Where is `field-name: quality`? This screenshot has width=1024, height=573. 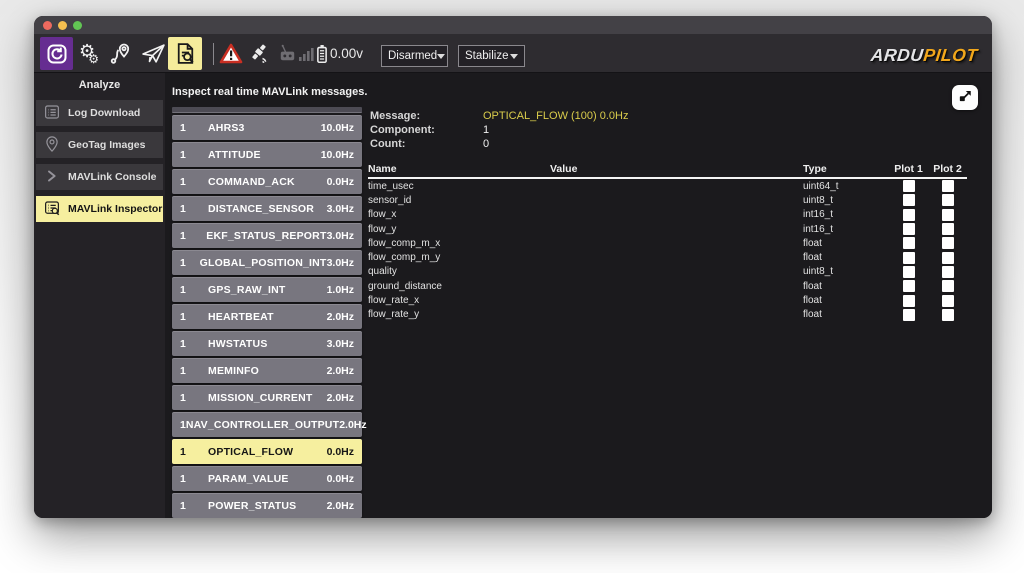 field-name: quality is located at coordinates (382, 272).